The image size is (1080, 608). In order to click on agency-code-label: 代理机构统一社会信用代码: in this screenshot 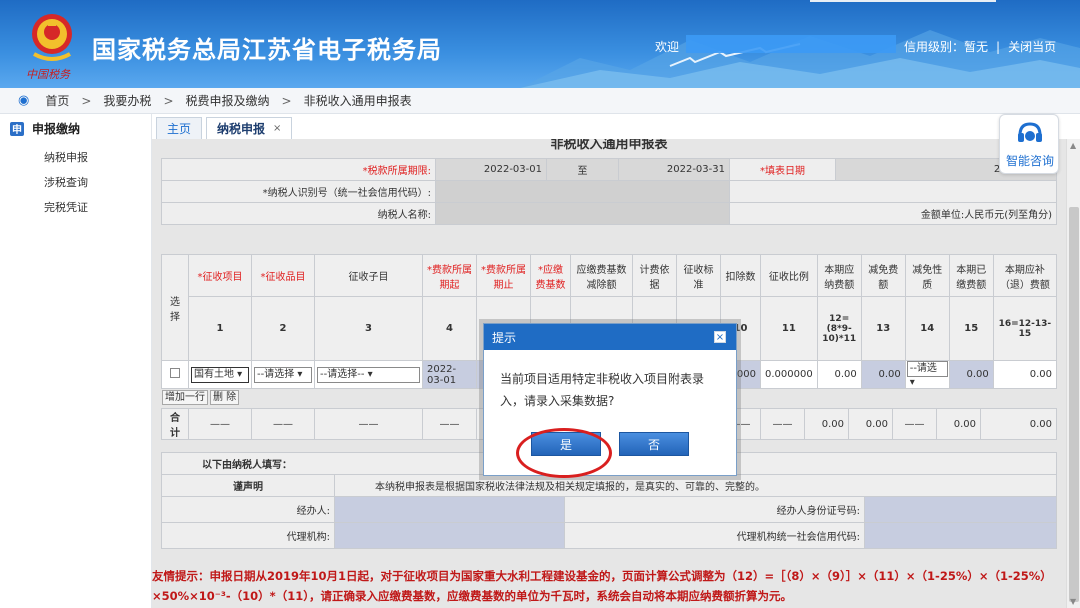, I will do `click(714, 535)`.